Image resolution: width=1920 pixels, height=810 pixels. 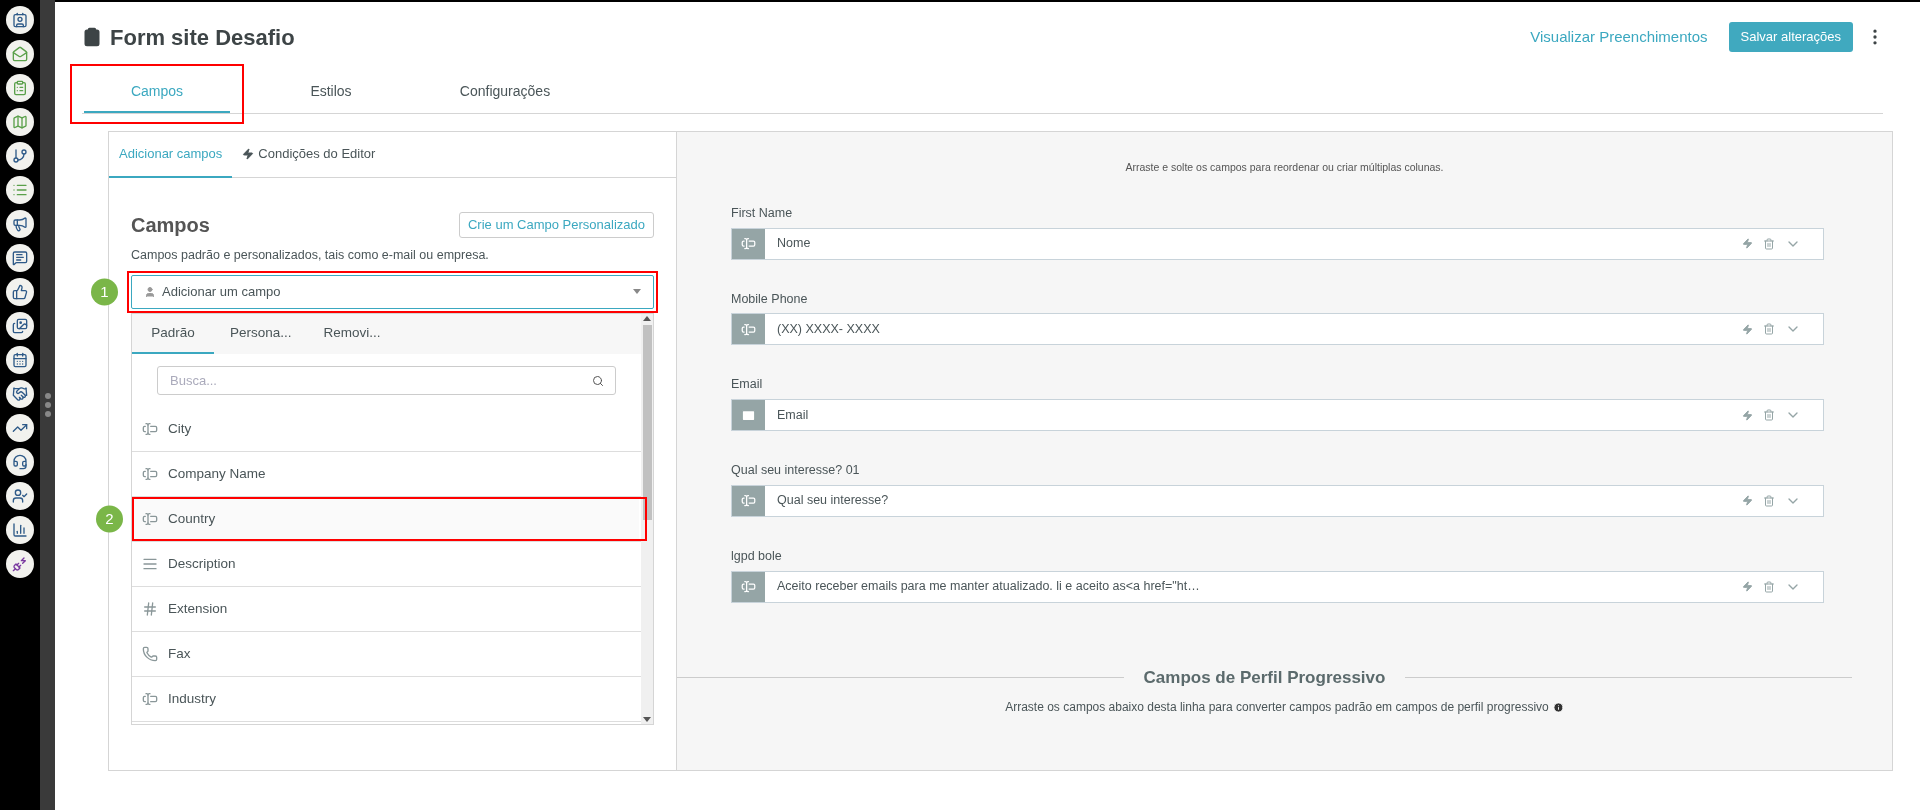 I want to click on field-list-item: City, so click(x=386, y=428).